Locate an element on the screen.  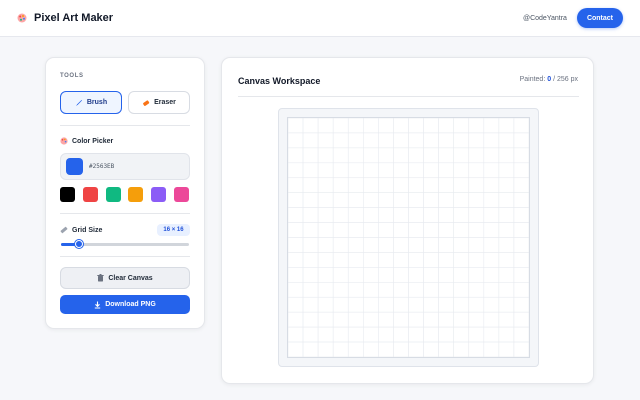
color-input: #2563EB is located at coordinates (125, 166).